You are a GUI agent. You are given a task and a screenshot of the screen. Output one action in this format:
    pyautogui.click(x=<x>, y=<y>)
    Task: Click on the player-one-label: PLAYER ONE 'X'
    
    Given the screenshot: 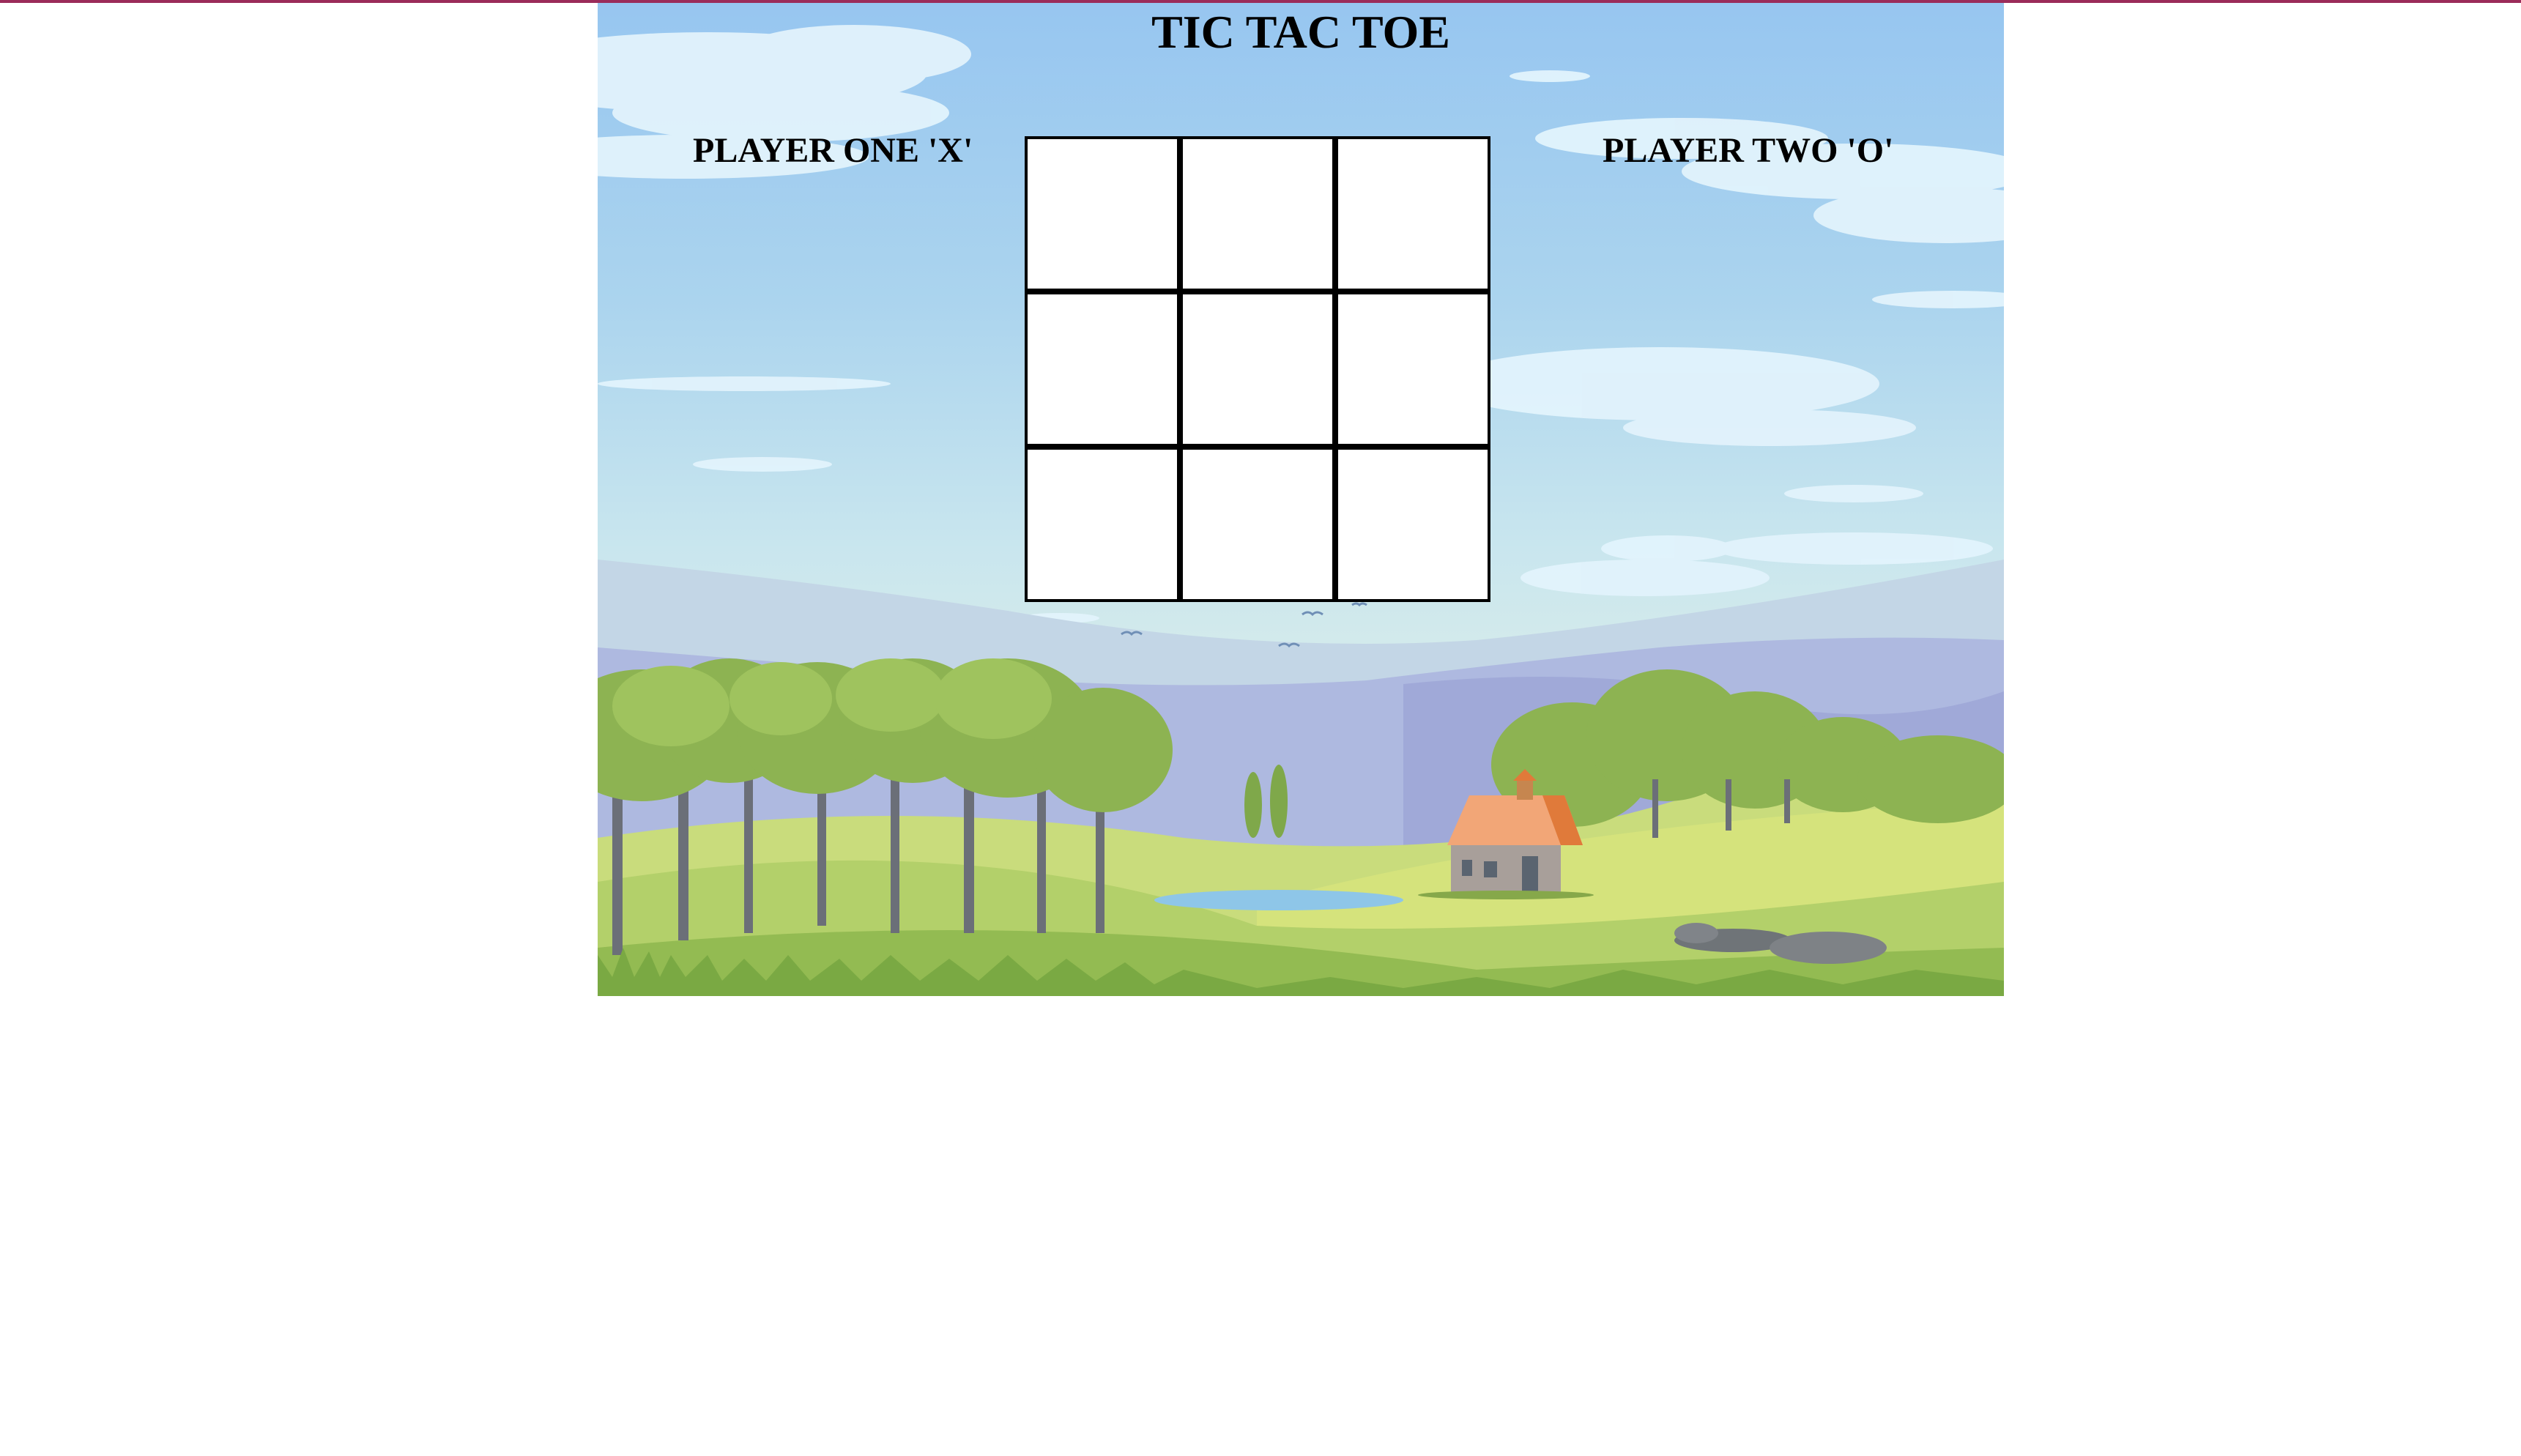 What is the action you would take?
    pyautogui.click(x=833, y=150)
    